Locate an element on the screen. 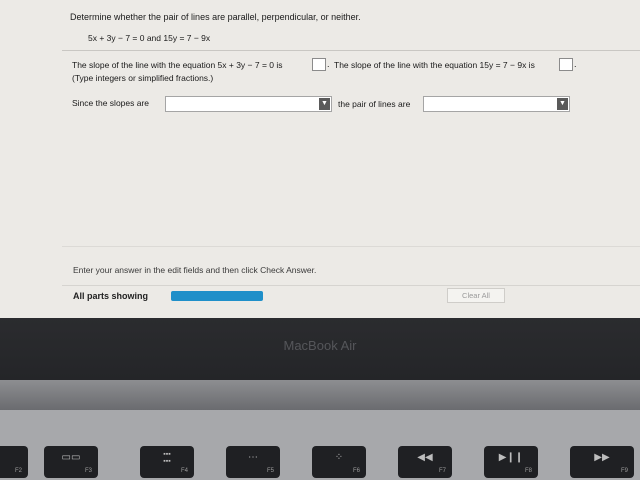 Image resolution: width=640 pixels, height=480 pixels. slopes-dropdown: ▼ is located at coordinates (248, 104).